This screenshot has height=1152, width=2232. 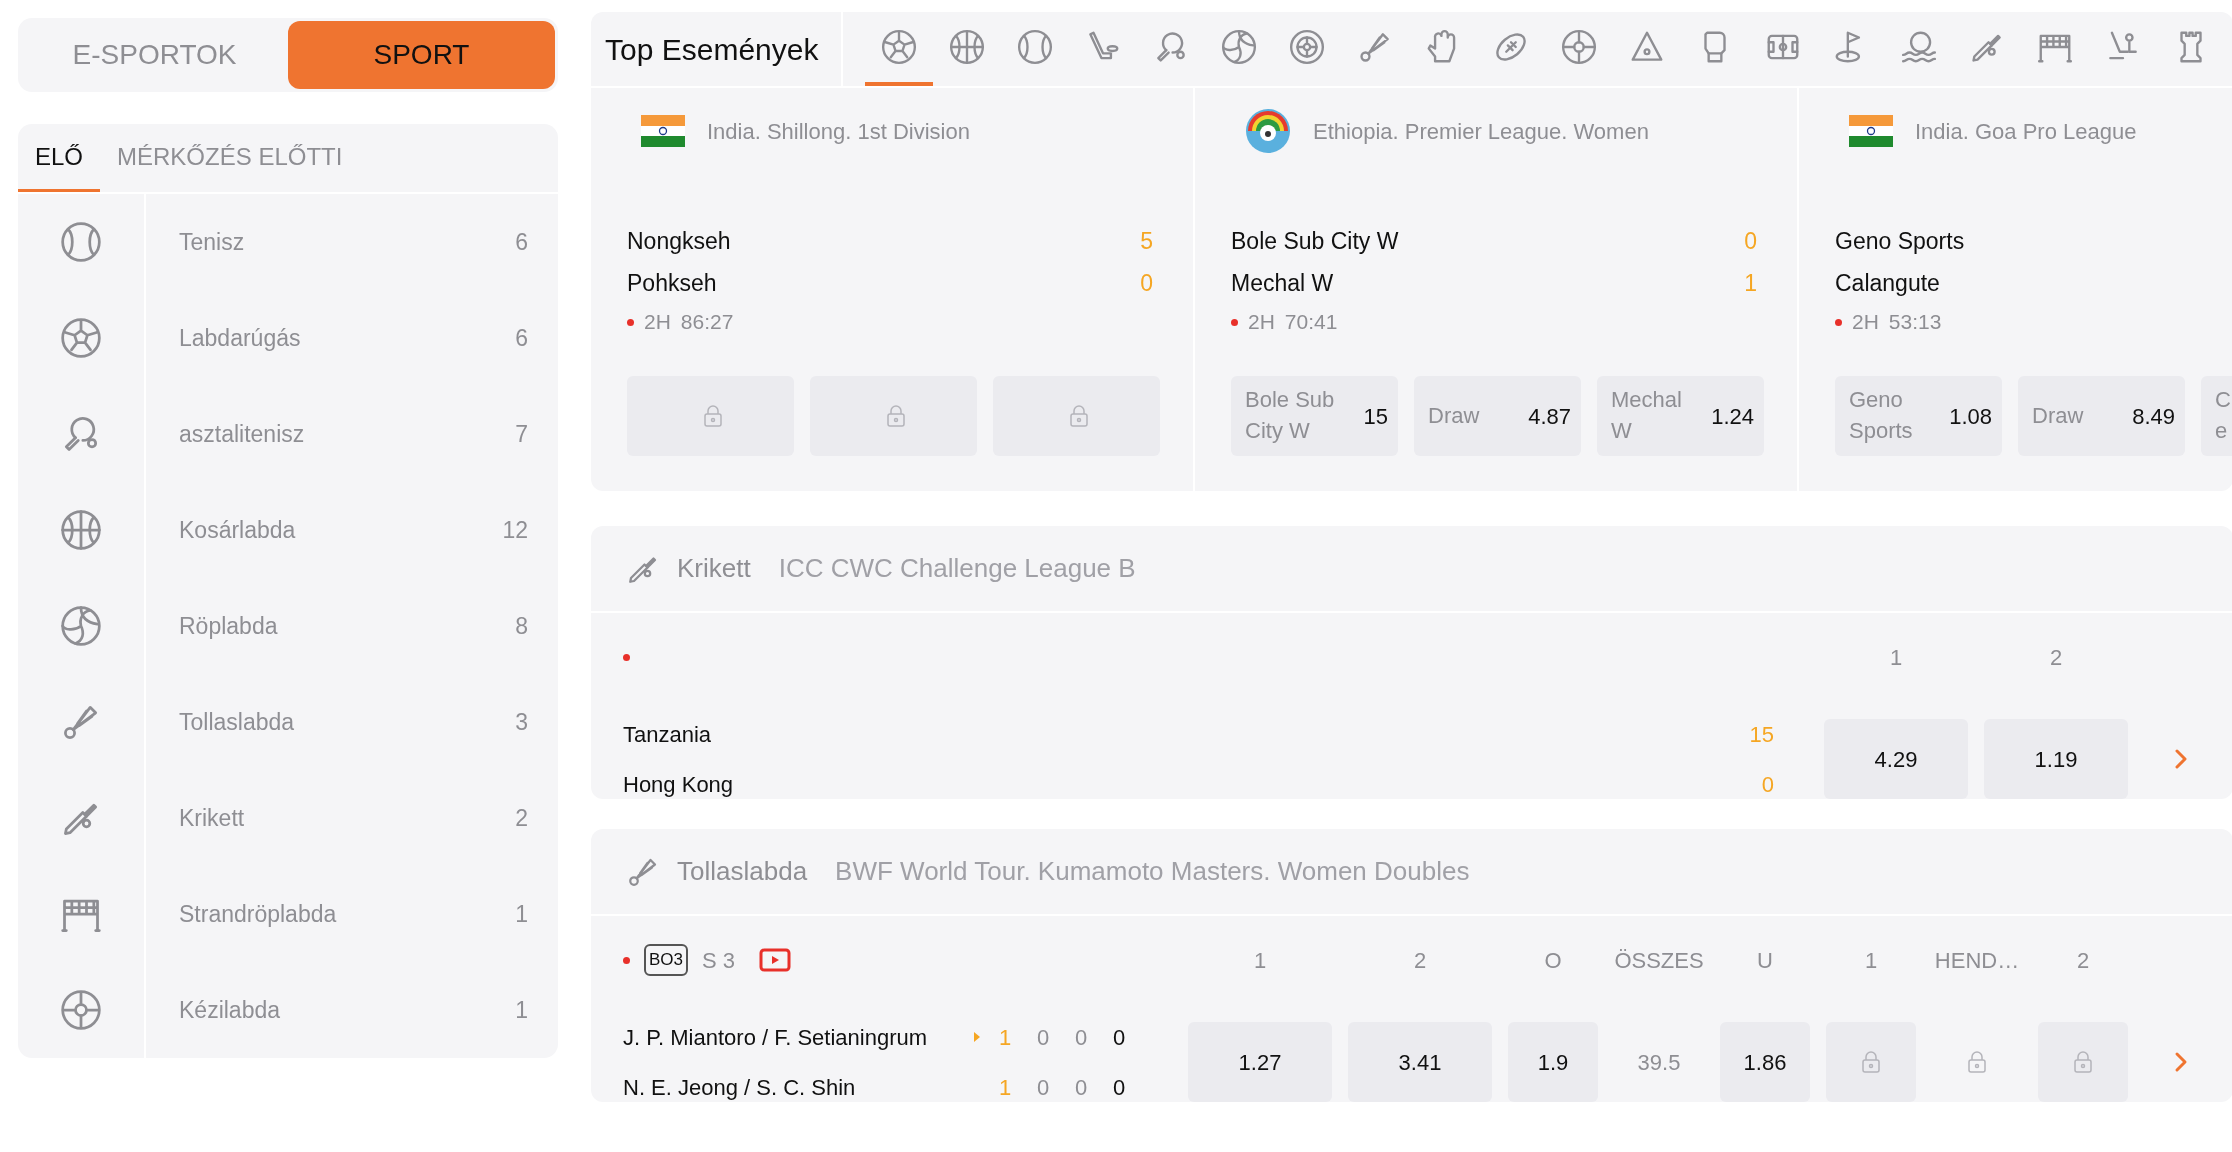 I want to click on switch-tab: SPORT, so click(x=421, y=55).